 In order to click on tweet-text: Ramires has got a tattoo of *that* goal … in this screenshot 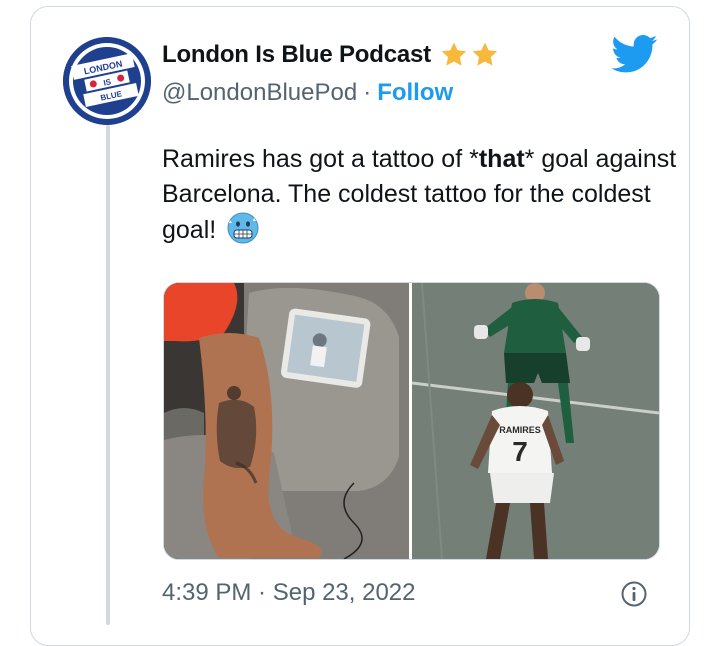, I will do `click(422, 195)`.